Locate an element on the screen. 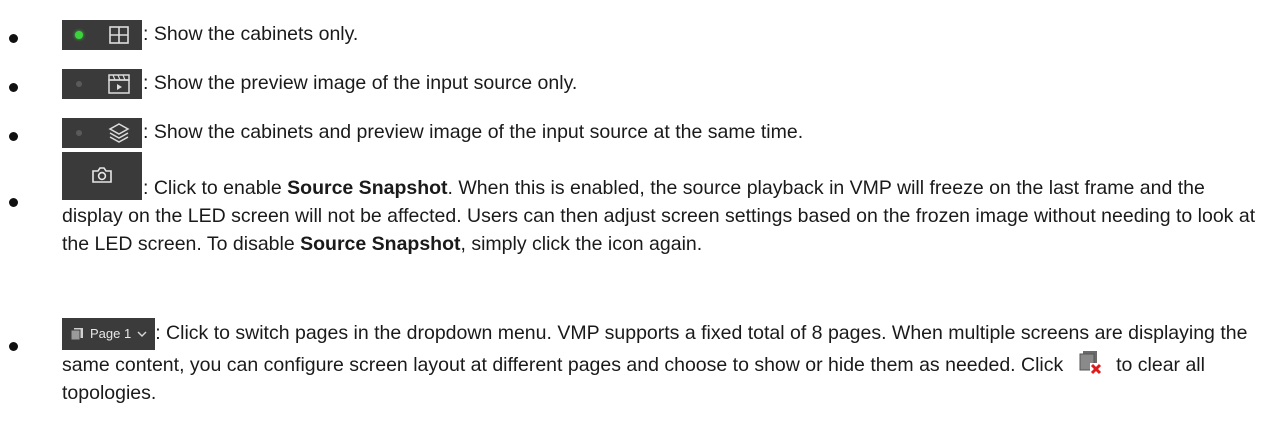  layers-icon is located at coordinates (119, 133).